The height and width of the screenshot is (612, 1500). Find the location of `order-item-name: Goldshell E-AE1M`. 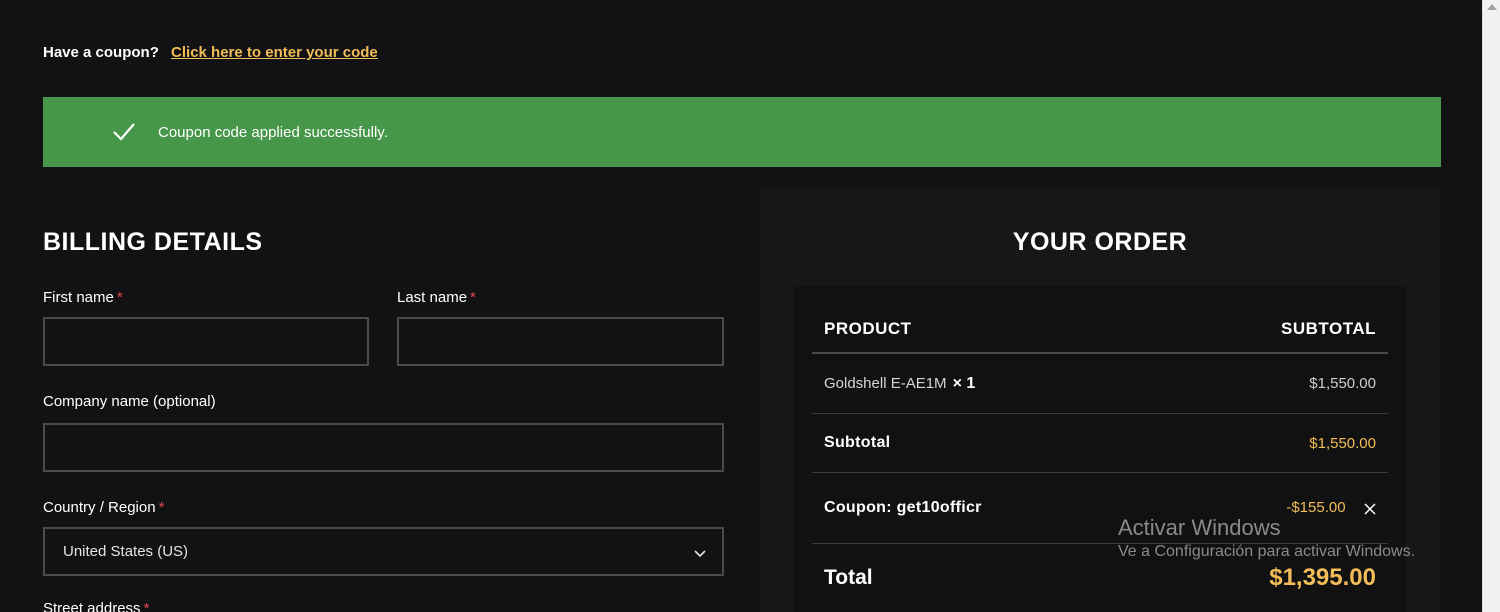

order-item-name: Goldshell E-AE1M is located at coordinates (885, 383).